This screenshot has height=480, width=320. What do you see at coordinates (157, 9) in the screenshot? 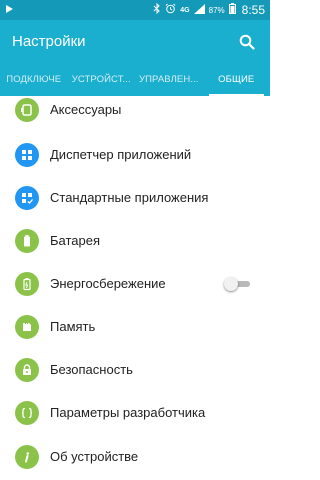
I see `bluetooth-icon` at bounding box center [157, 9].